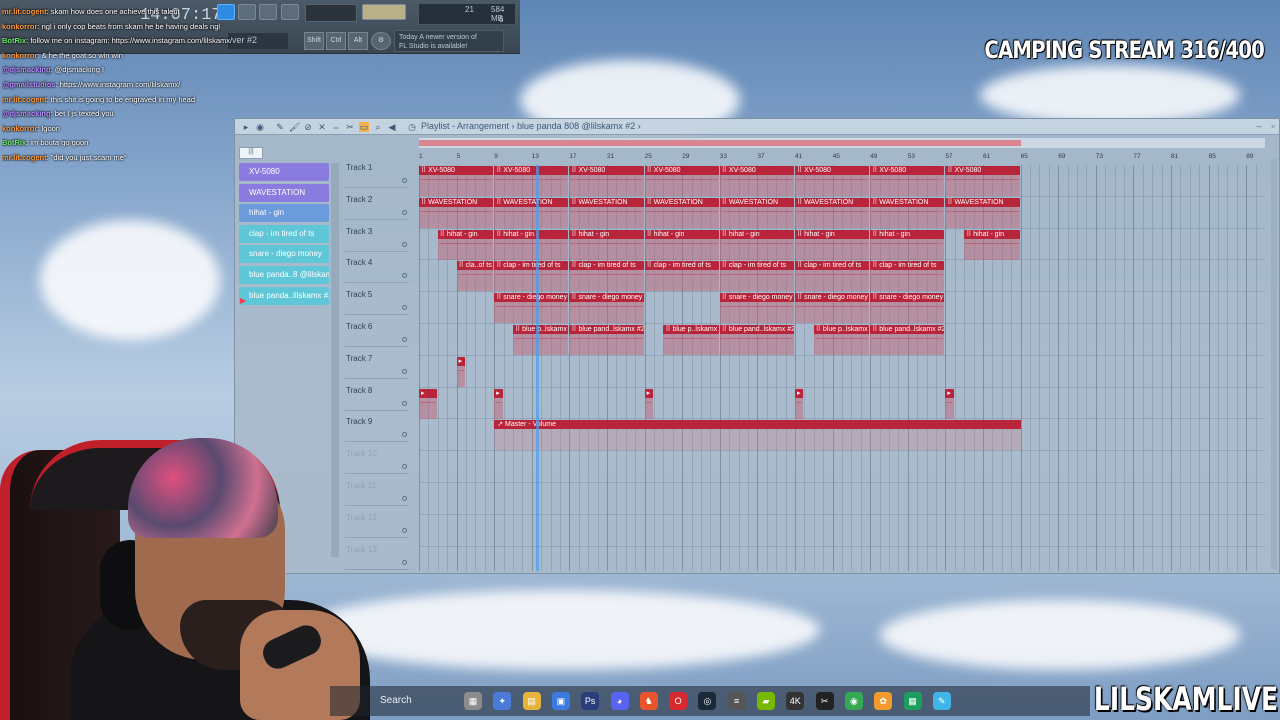 Image resolution: width=1280 pixels, height=720 pixels. I want to click on clock-icon: ◷, so click(412, 127).